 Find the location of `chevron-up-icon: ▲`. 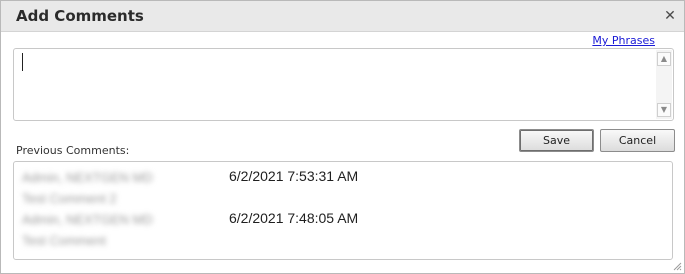

chevron-up-icon: ▲ is located at coordinates (664, 59).